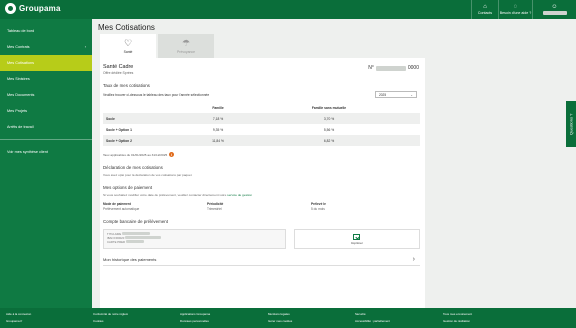 The height and width of the screenshot is (328, 576). I want to click on footer-link: Sécurité, so click(360, 314).